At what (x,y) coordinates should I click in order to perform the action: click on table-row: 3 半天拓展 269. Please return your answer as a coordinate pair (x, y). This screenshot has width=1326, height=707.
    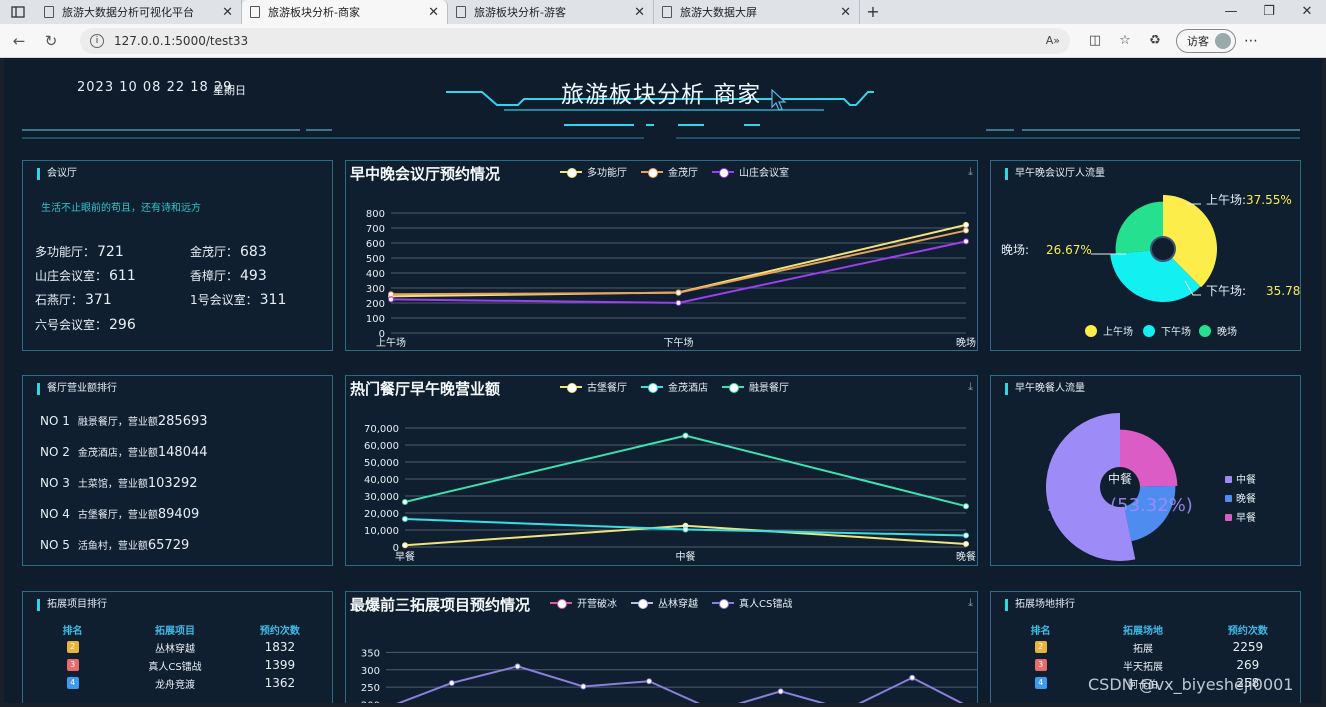
    Looking at the image, I should click on (1145, 665).